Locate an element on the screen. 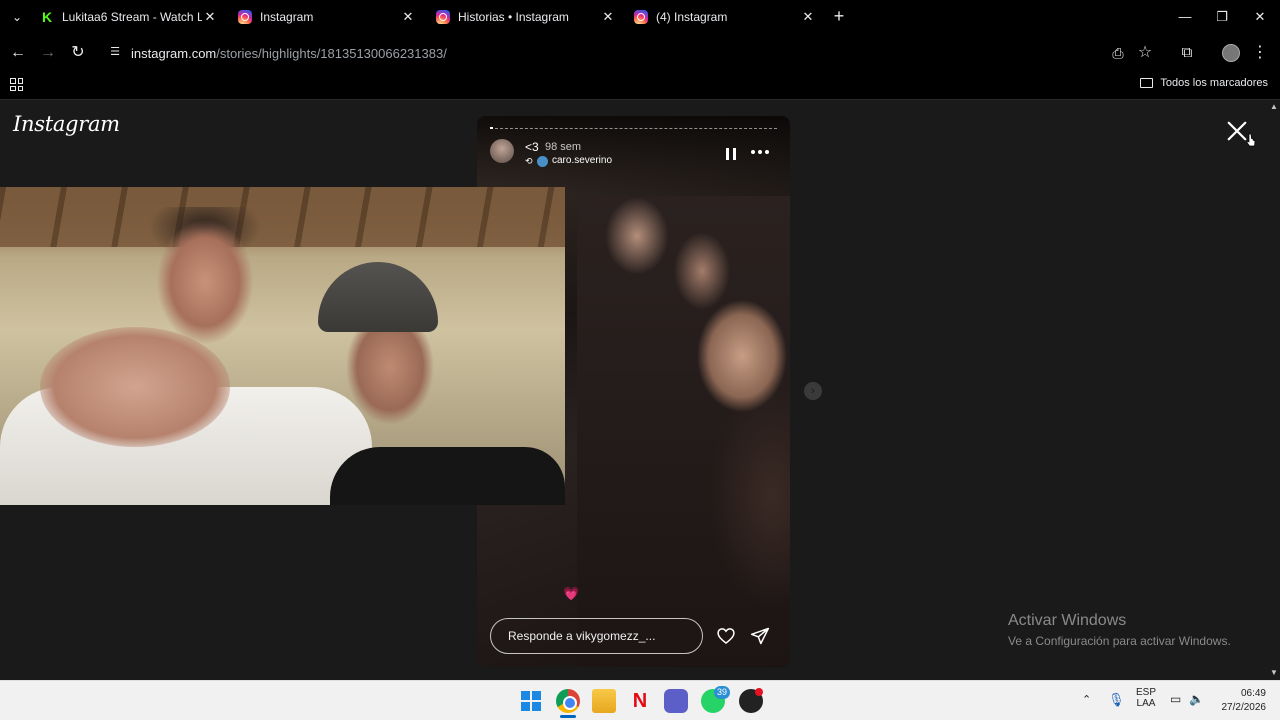 The width and height of the screenshot is (1280, 720). language-indicator: ESP LAA is located at coordinates (1146, 698).